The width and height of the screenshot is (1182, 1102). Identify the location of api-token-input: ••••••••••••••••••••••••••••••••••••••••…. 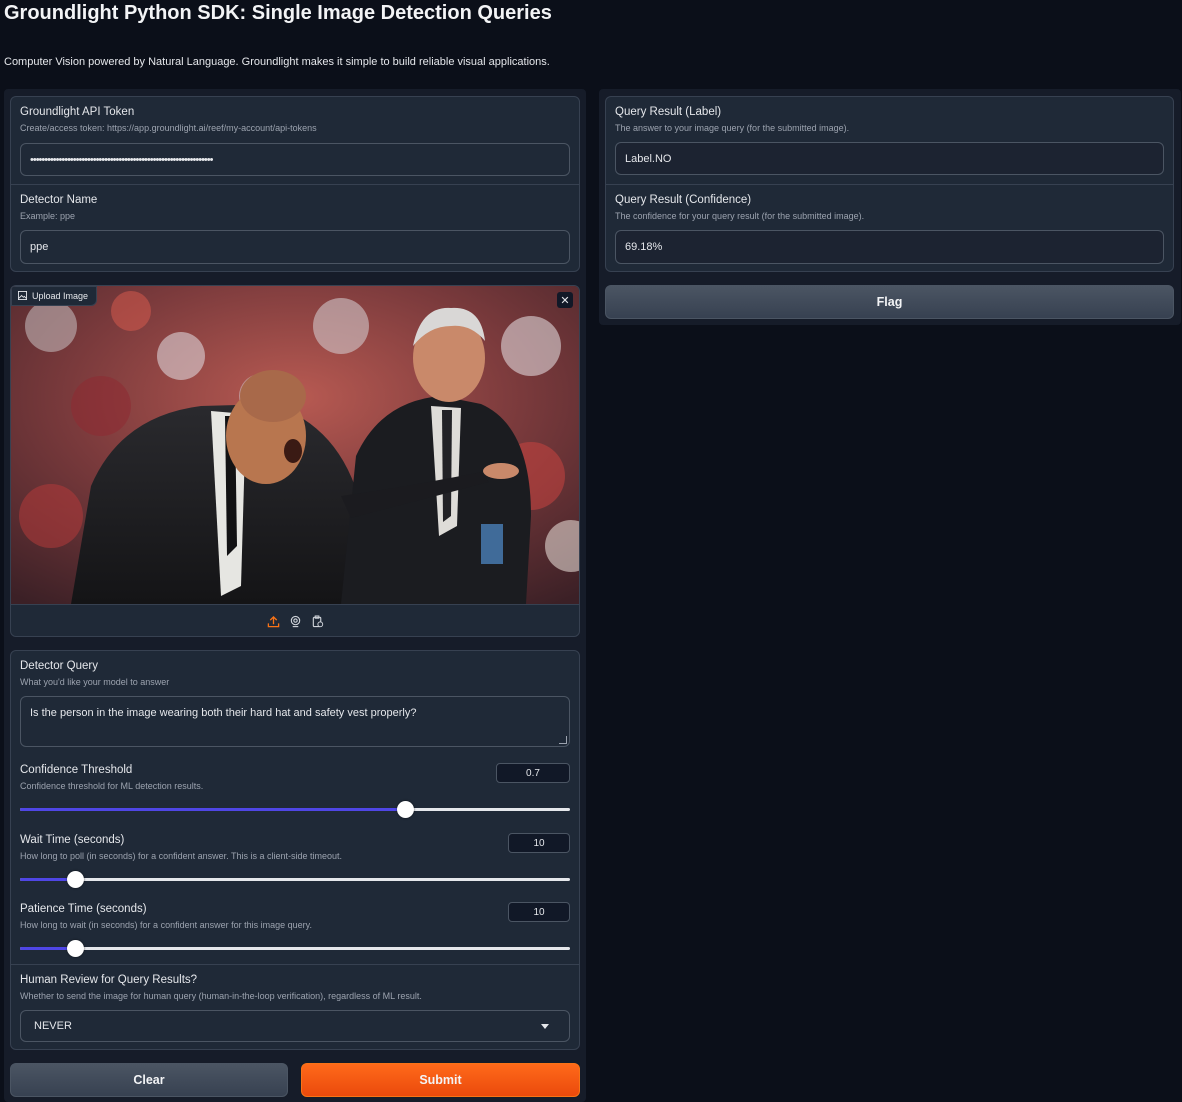
(295, 159).